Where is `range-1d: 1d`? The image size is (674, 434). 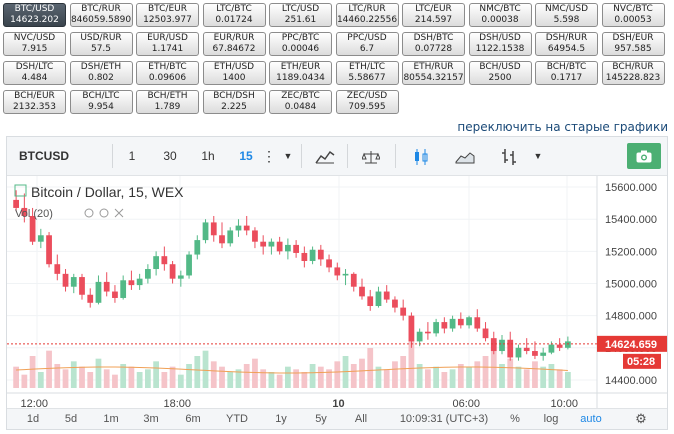 range-1d: 1d is located at coordinates (33, 419).